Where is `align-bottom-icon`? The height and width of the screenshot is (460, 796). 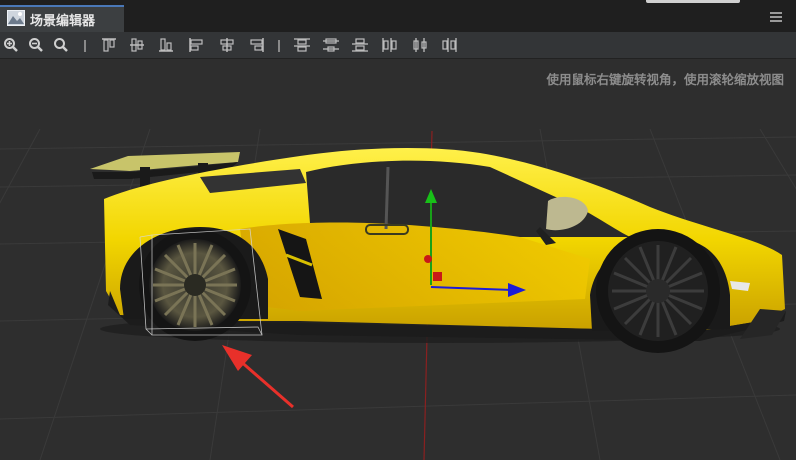
align-bottom-icon is located at coordinates (166, 45).